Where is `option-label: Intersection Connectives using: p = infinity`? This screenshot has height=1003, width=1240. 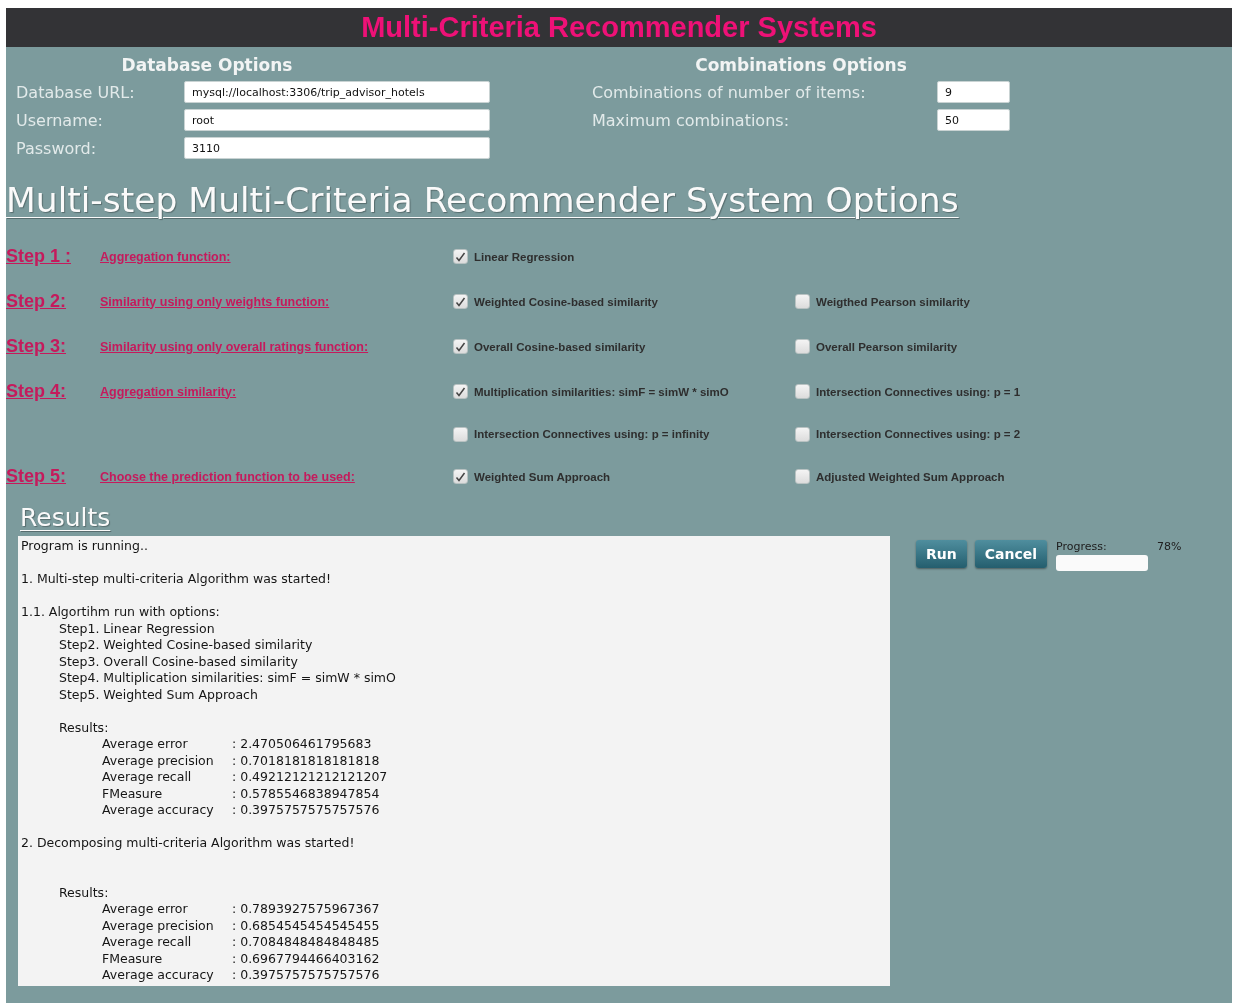 option-label: Intersection Connectives using: p = infinity is located at coordinates (592, 434).